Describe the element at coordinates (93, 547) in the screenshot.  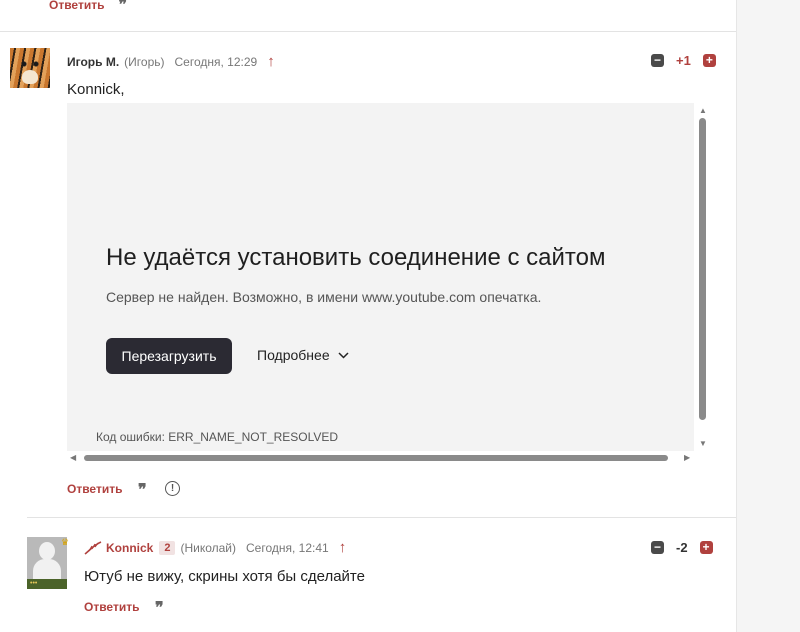
I see `feather-icon` at that location.